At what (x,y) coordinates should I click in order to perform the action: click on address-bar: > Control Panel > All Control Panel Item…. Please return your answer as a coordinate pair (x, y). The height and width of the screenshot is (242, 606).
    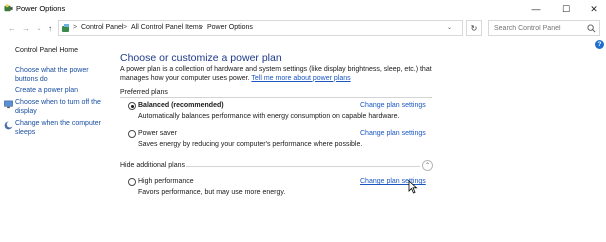
    Looking at the image, I should click on (260, 28).